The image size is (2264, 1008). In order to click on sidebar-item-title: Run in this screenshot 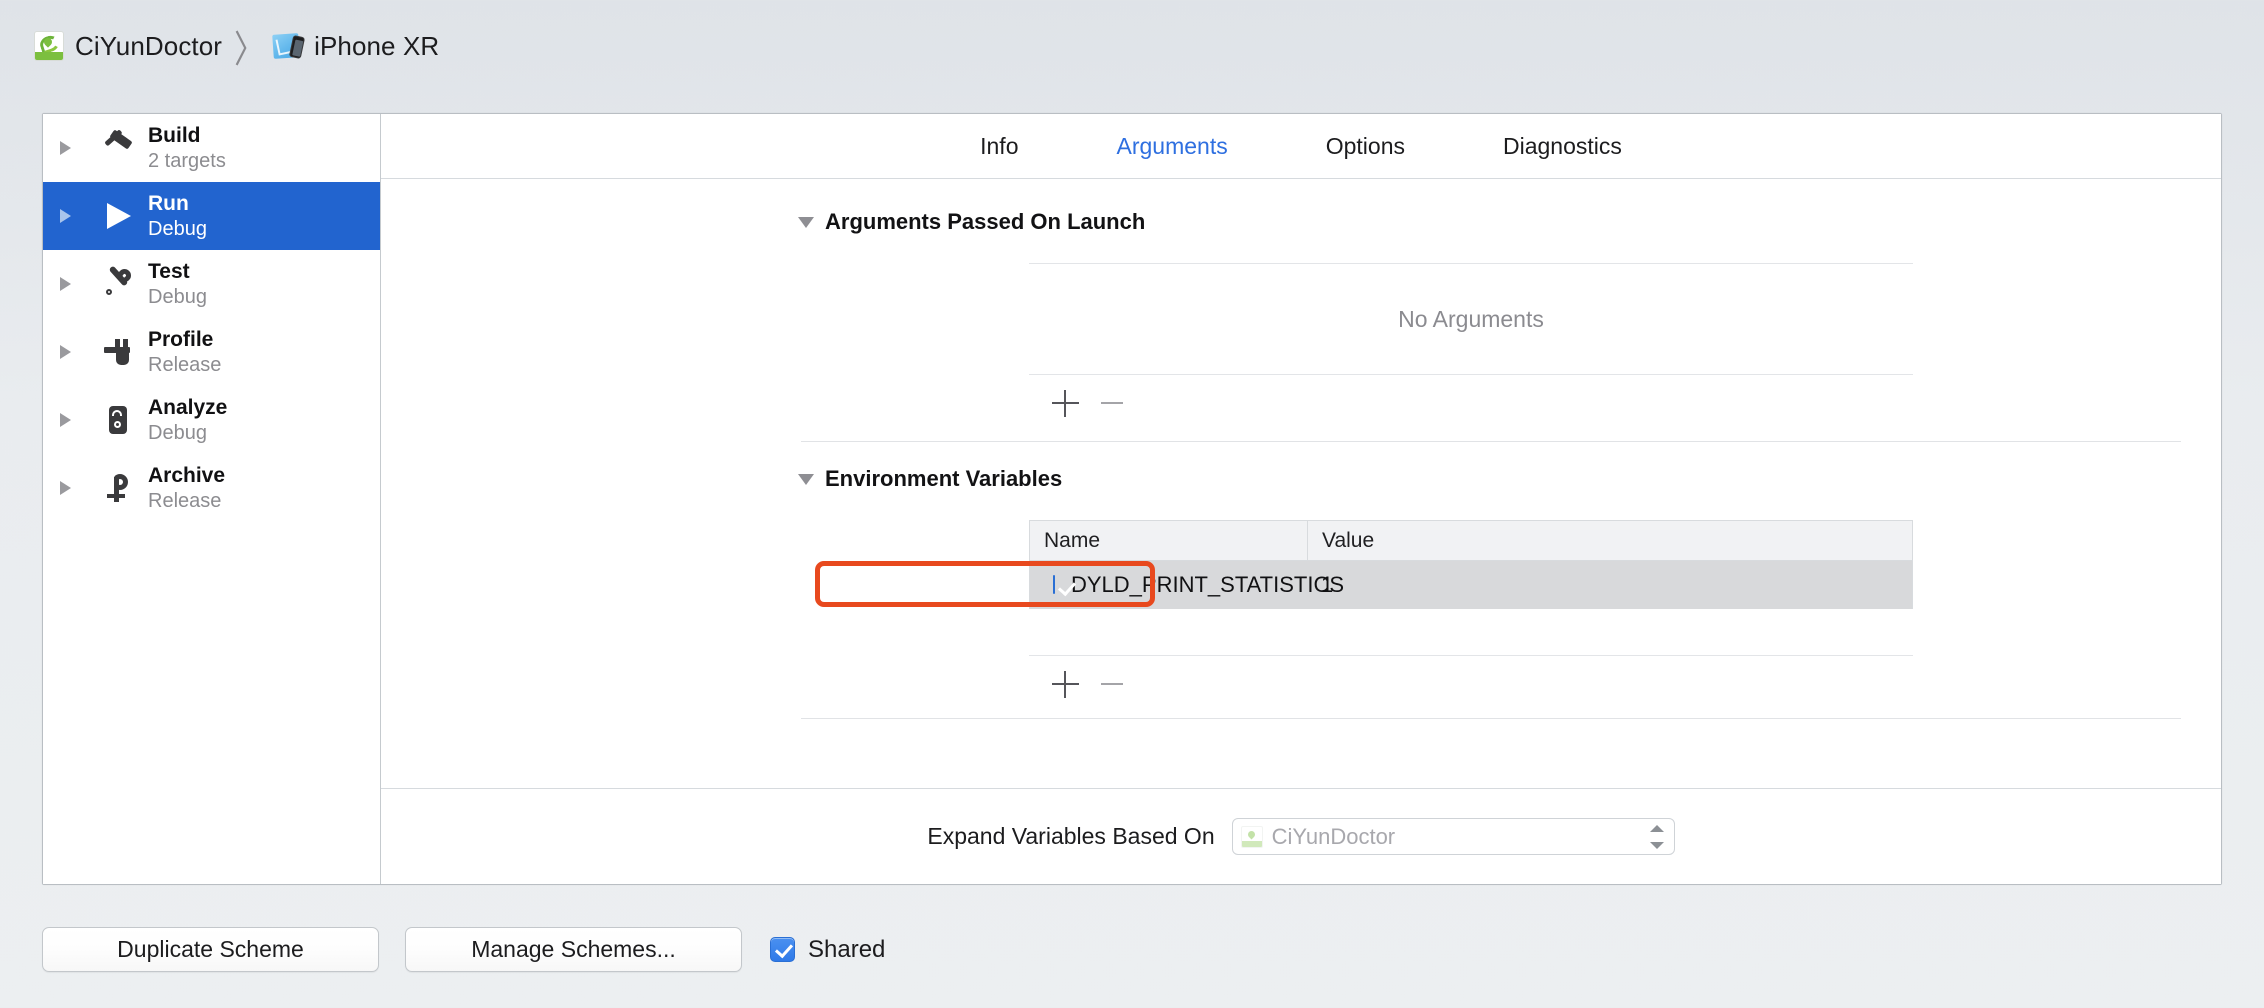, I will do `click(168, 203)`.